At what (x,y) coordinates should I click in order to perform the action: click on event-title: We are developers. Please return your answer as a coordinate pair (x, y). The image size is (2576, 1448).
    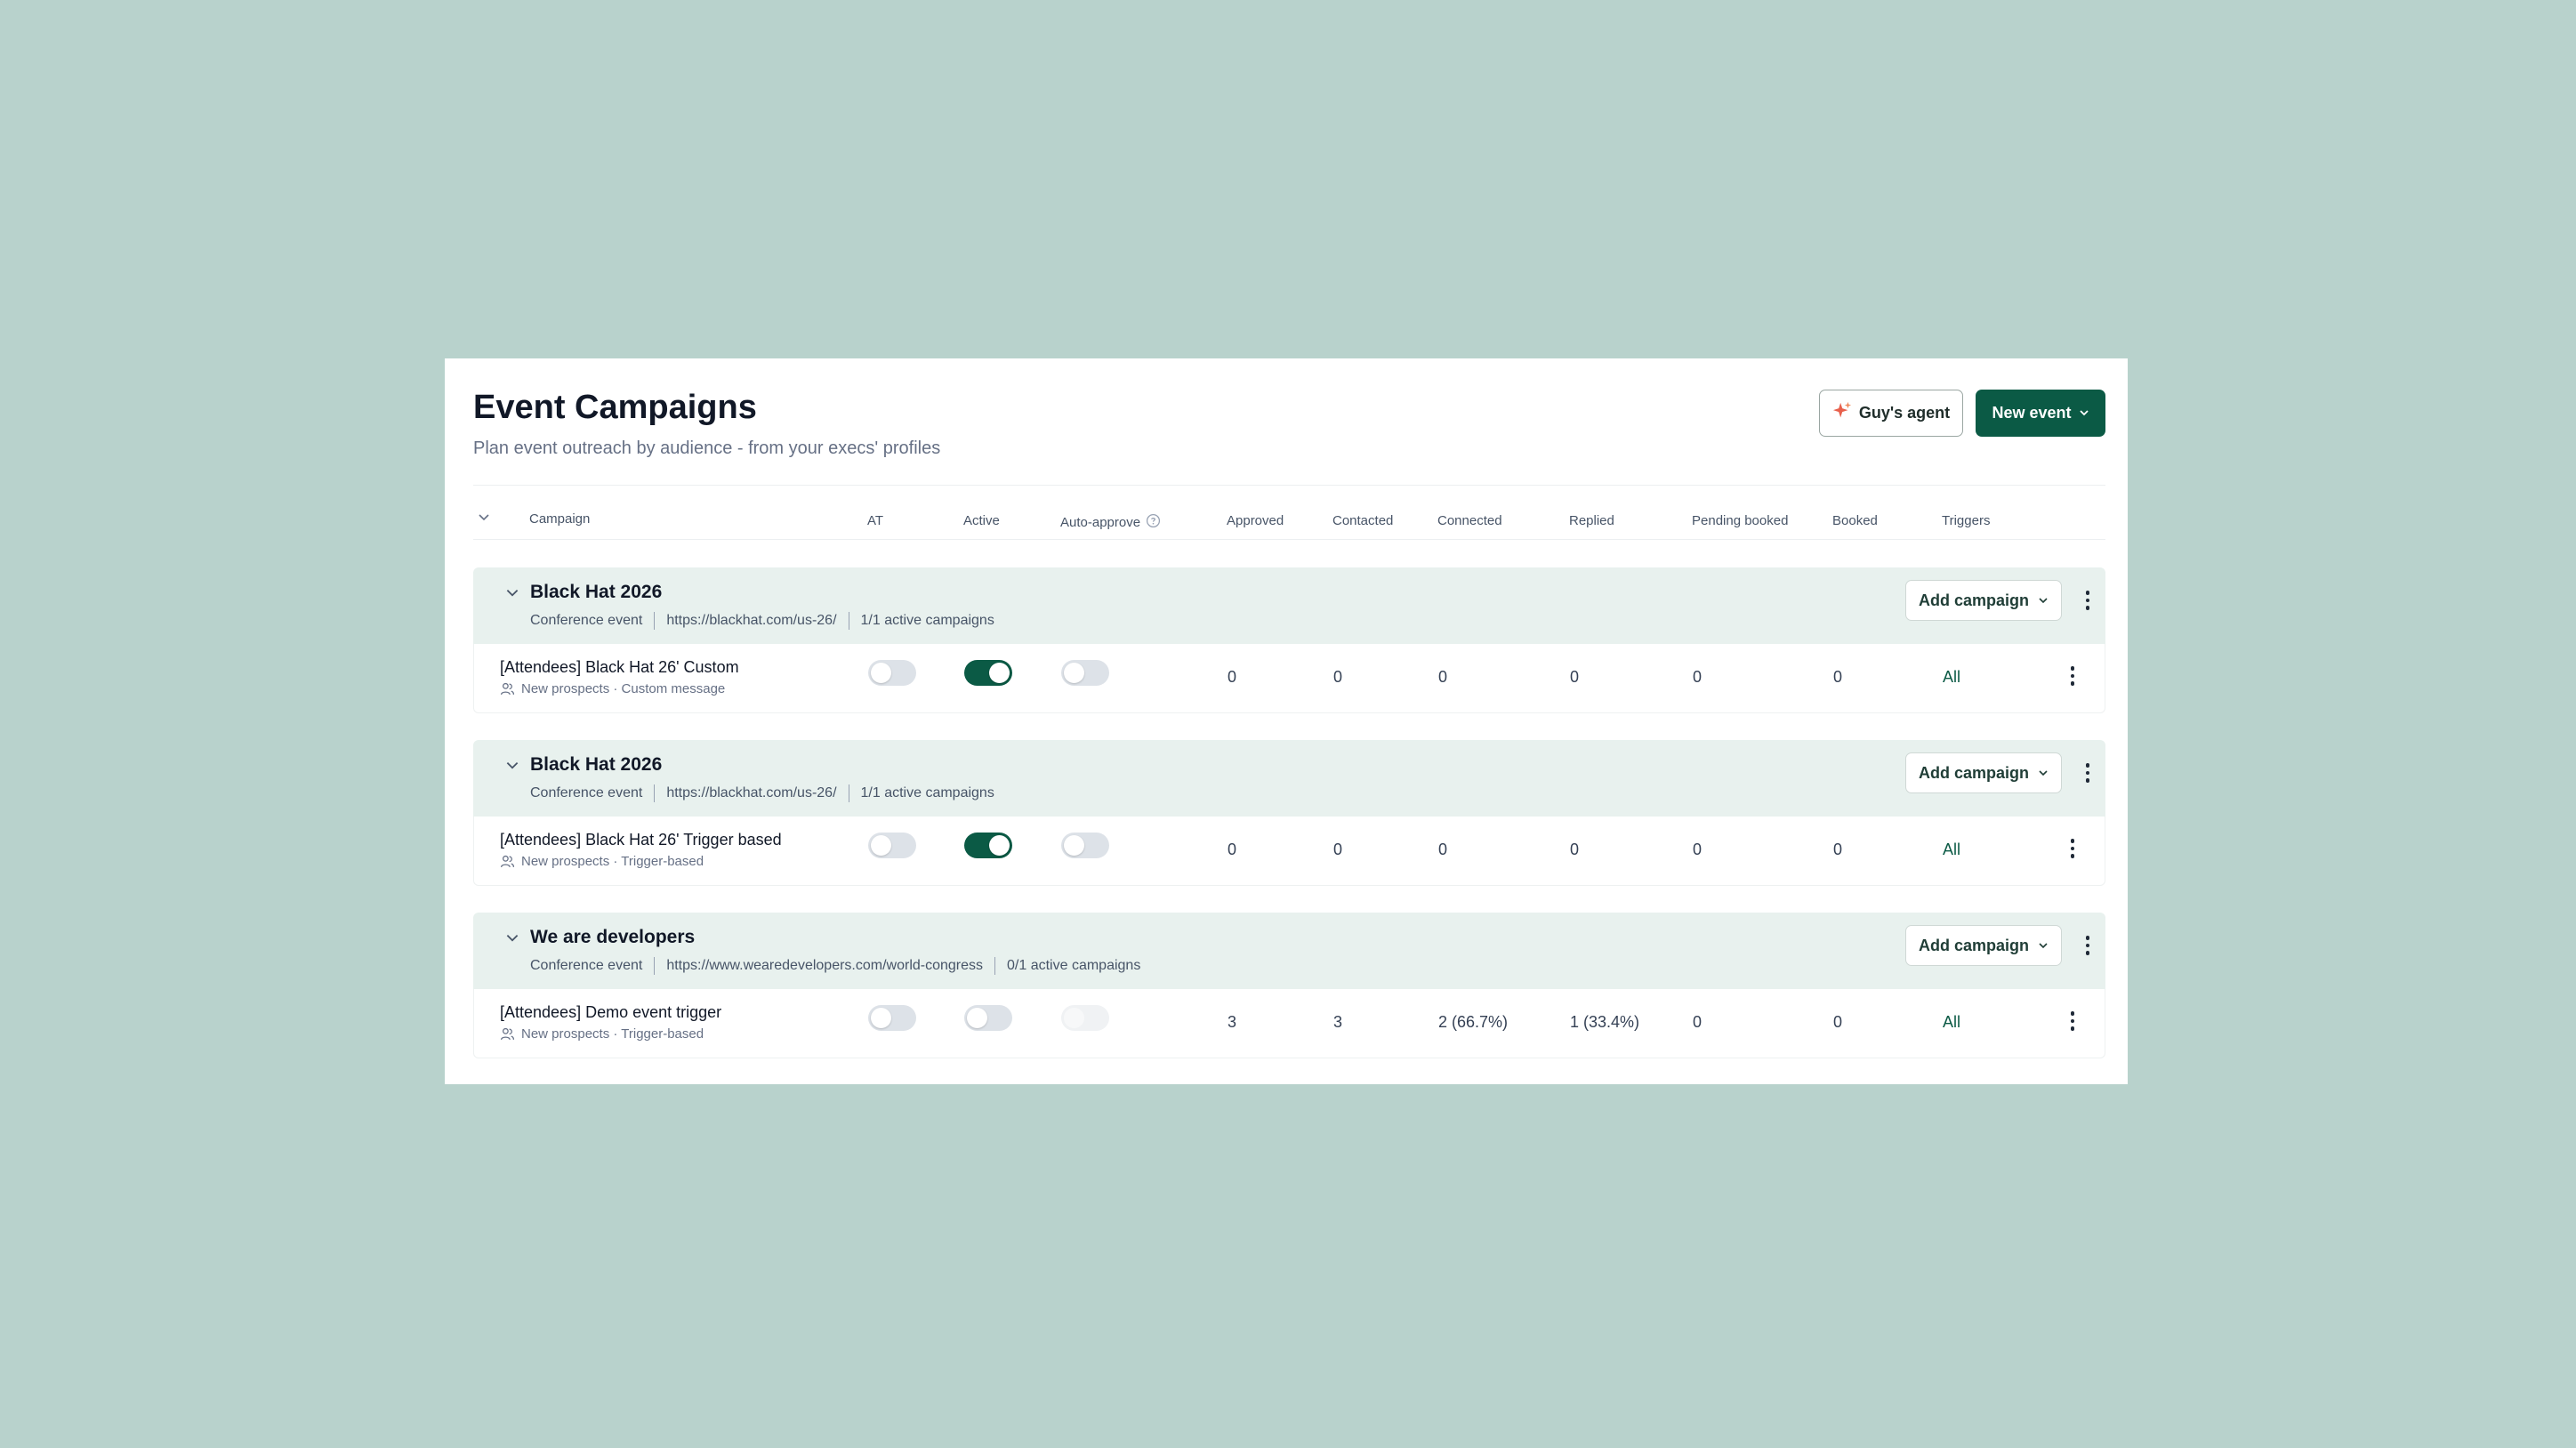
    Looking at the image, I should click on (613, 937).